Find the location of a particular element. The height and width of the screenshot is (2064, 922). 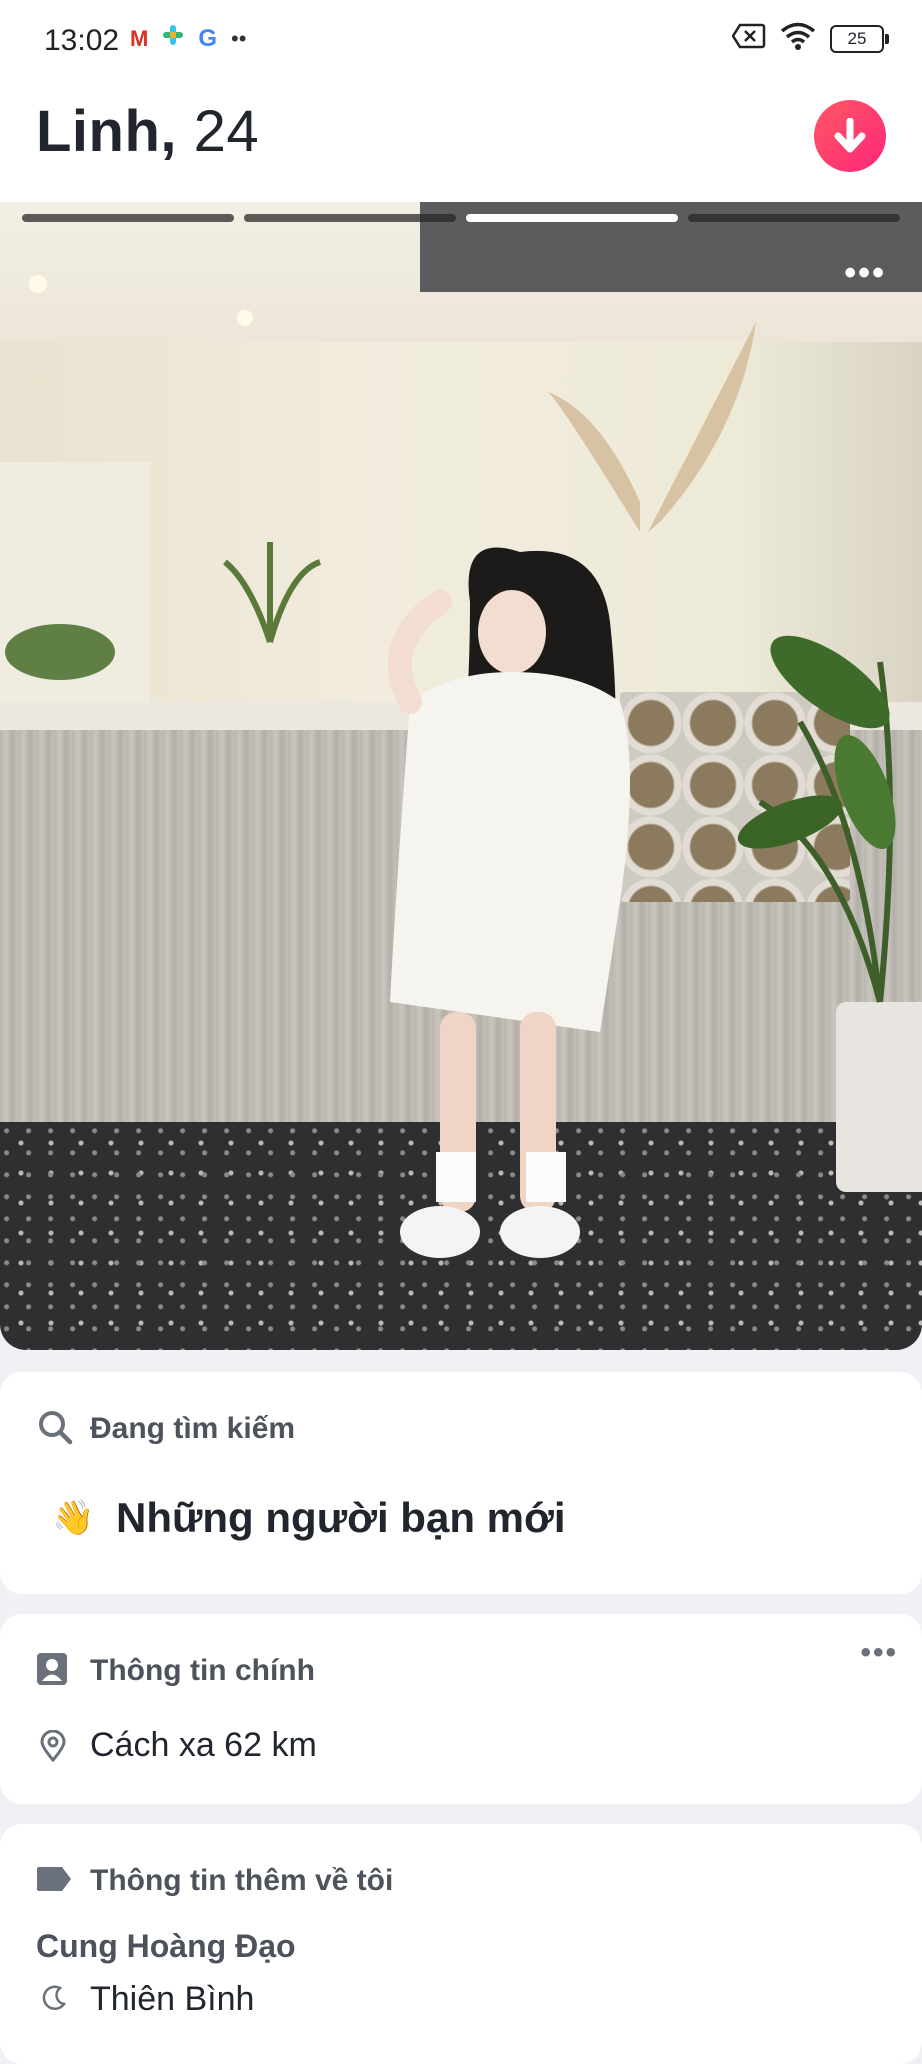

profile-name: Linh, is located at coordinates (107, 131).